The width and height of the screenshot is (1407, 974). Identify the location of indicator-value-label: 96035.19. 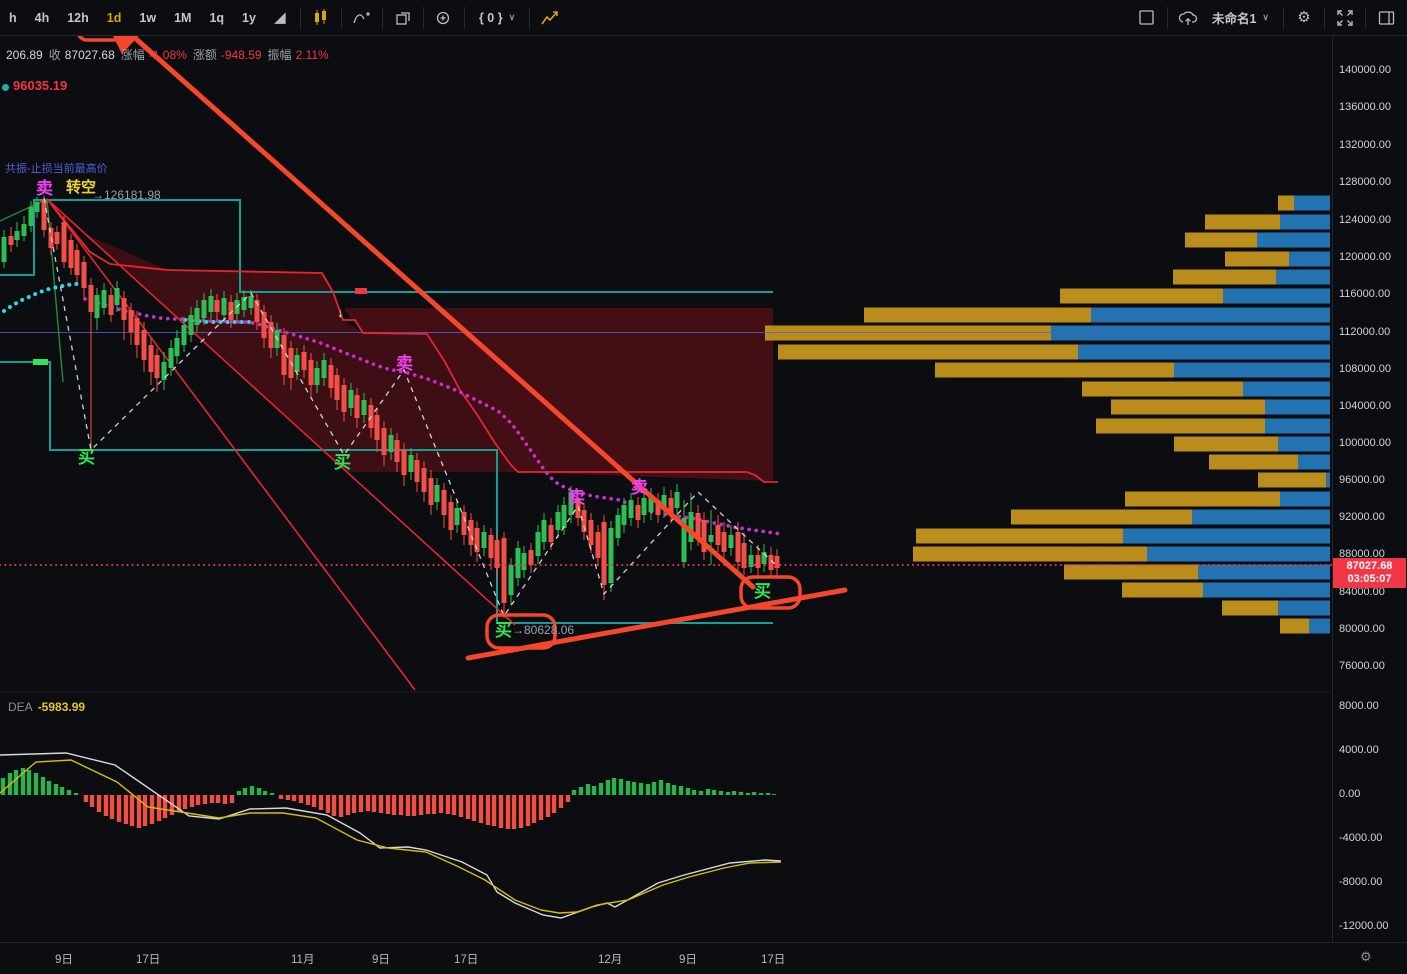
(40, 85).